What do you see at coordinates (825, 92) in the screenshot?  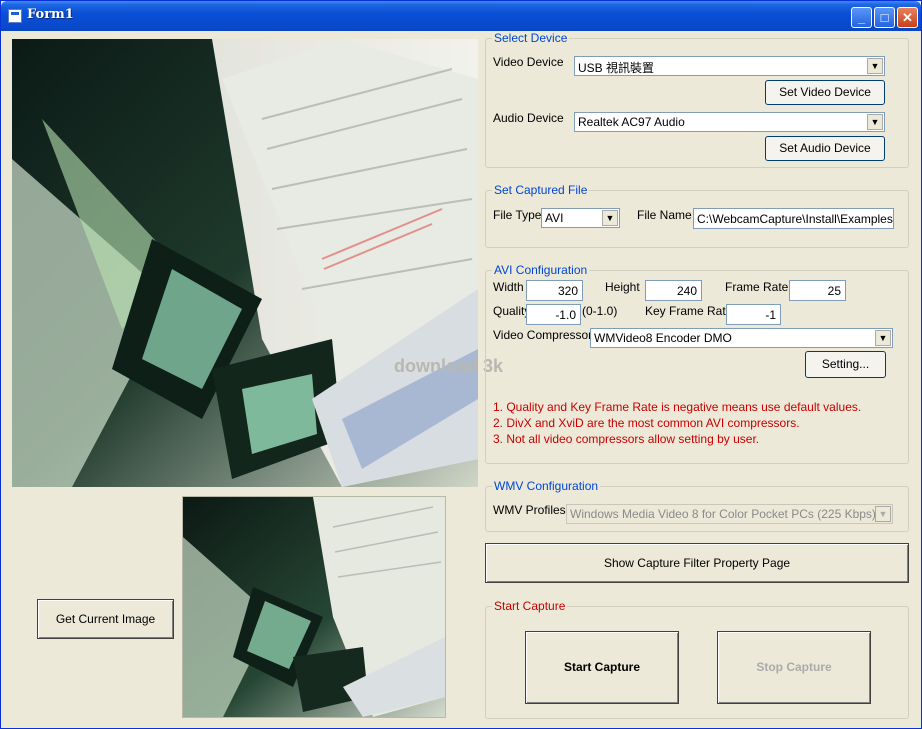 I see `set-video-device-button: Set Video Device` at bounding box center [825, 92].